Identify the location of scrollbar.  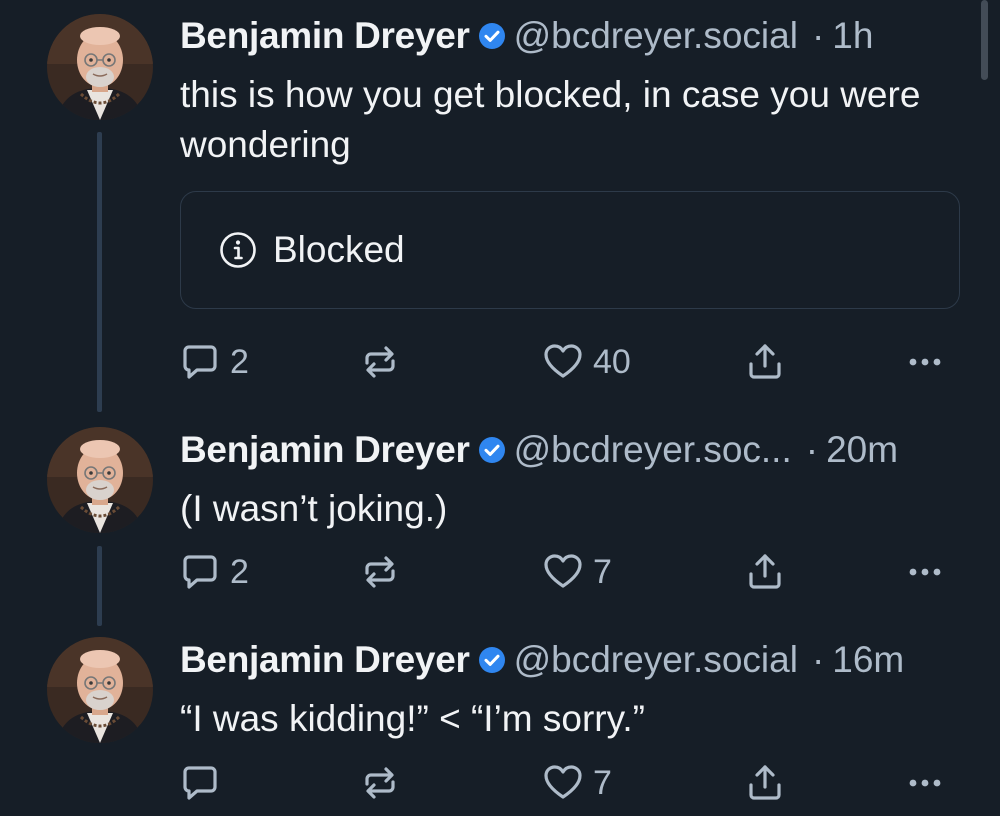
(984, 40).